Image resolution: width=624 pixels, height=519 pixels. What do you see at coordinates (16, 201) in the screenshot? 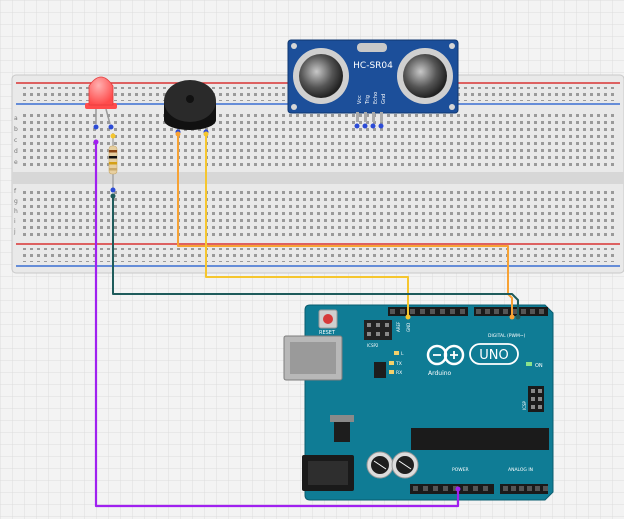
I see `row-letter: g` at bounding box center [16, 201].